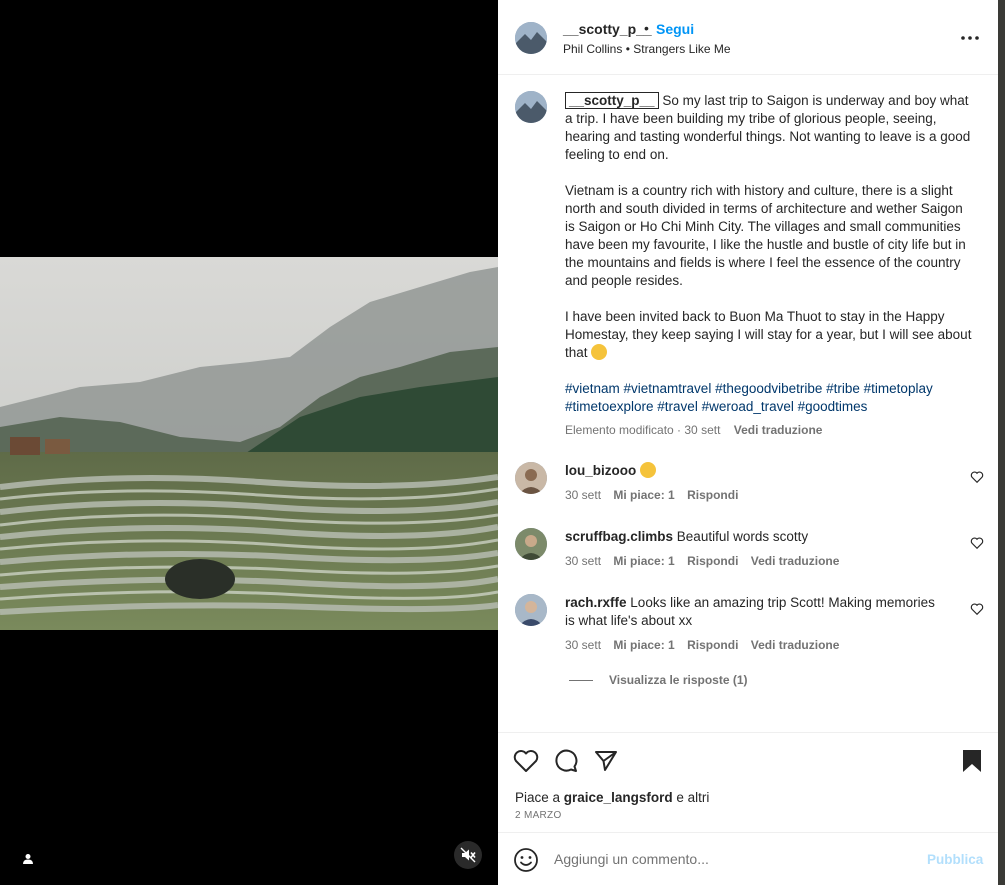 The image size is (1005, 885). What do you see at coordinates (538, 815) in the screenshot?
I see `post-date: 2 MARZO` at bounding box center [538, 815].